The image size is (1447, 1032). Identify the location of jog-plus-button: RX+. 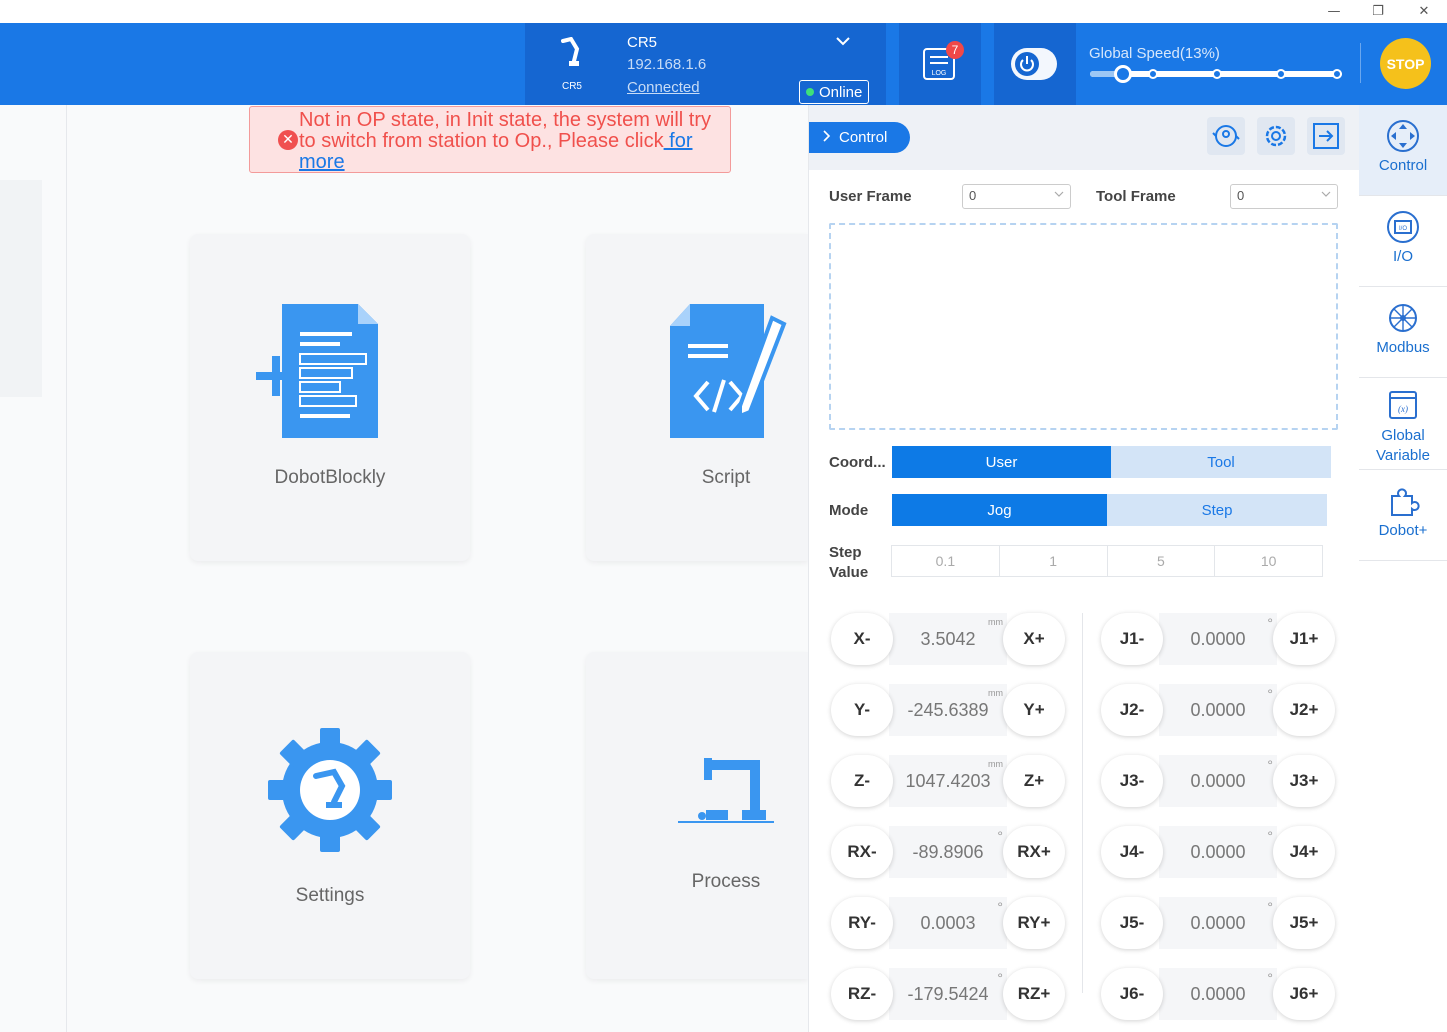
(1034, 852).